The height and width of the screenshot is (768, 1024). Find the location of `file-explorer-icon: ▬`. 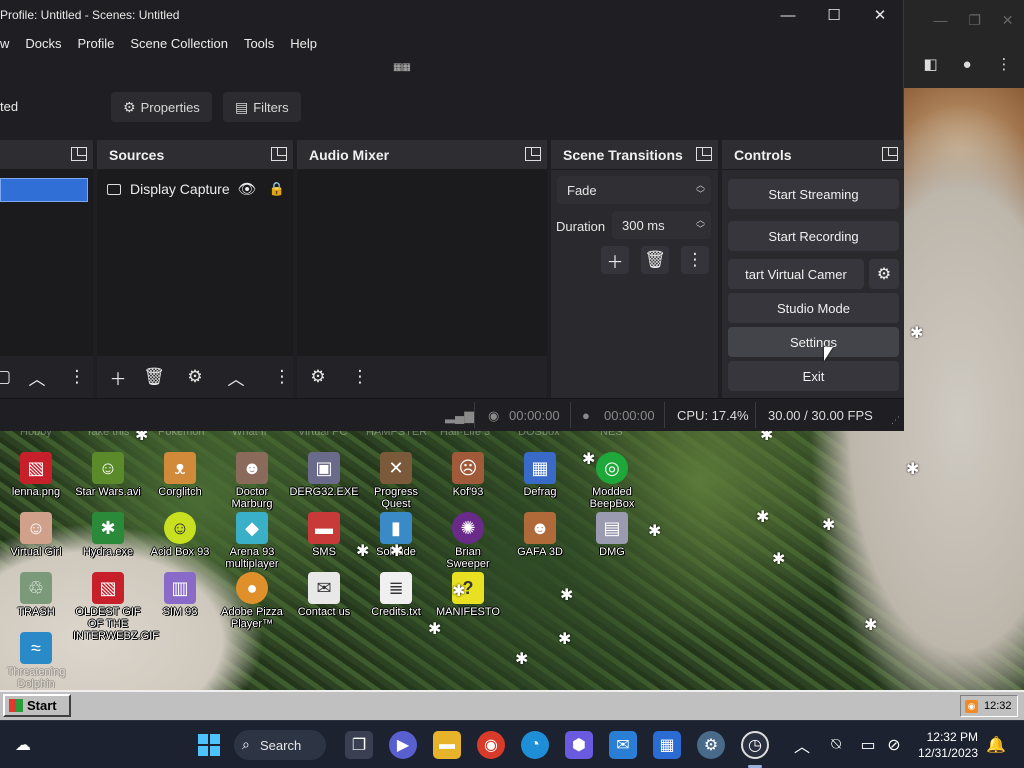

file-explorer-icon: ▬ is located at coordinates (447, 745).